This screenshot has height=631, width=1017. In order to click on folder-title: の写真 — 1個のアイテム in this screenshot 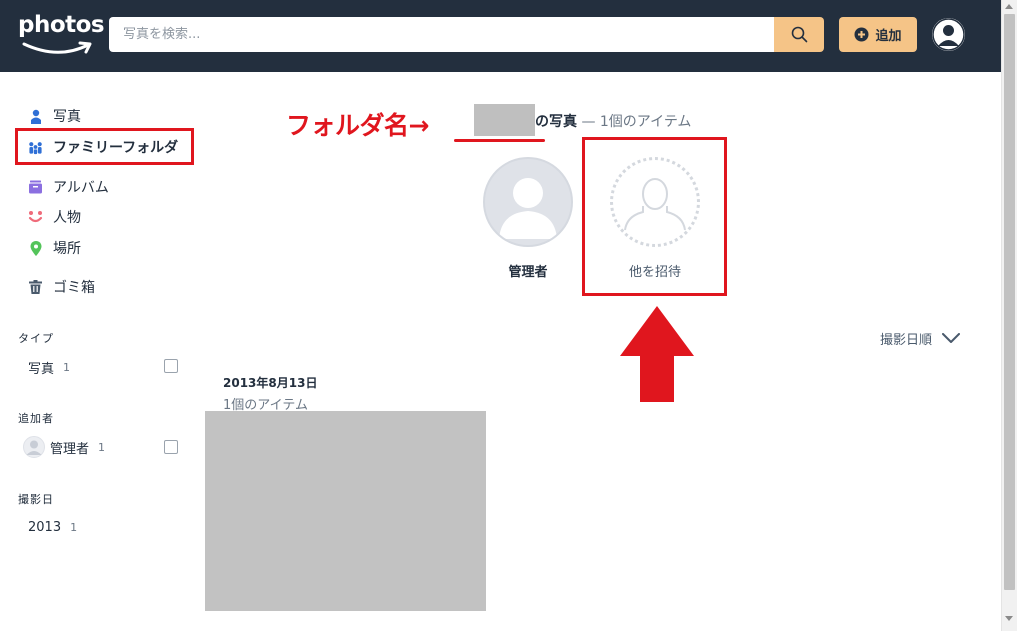, I will do `click(613, 121)`.